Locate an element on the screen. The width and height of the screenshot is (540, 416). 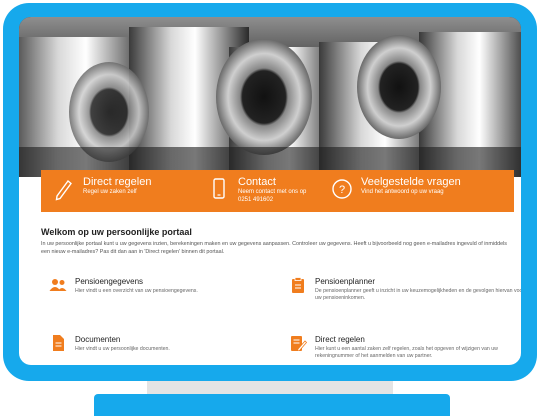
card-title: Pensioenplanner is located at coordinates (345, 281).